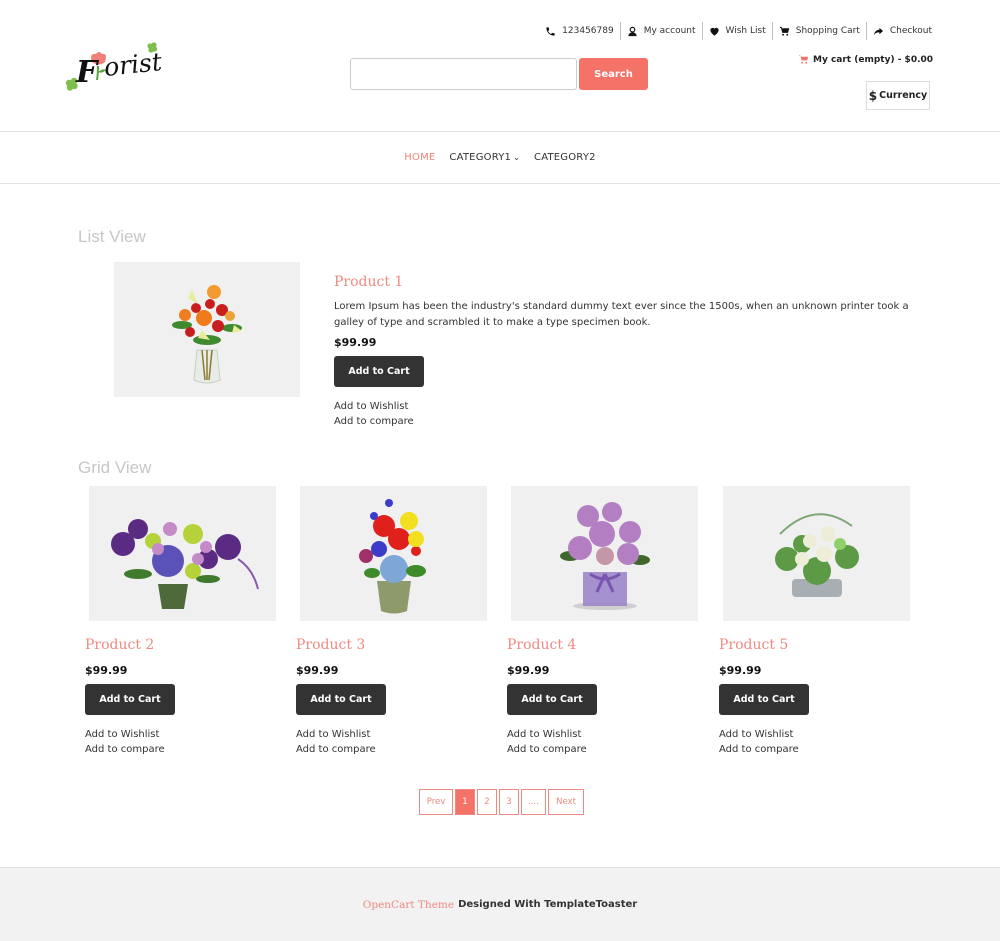 The image size is (1000, 941). What do you see at coordinates (528, 670) in the screenshot?
I see `product-4-price: $99.99` at bounding box center [528, 670].